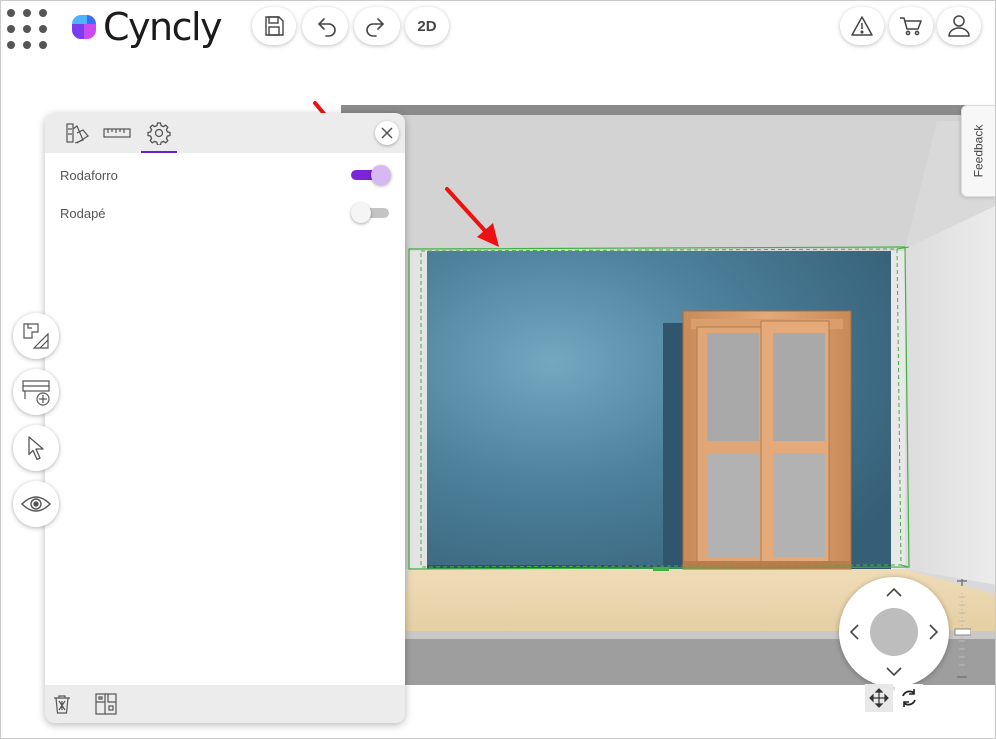 This screenshot has height=739, width=996. I want to click on feedback-tab: Feedback, so click(978, 151).